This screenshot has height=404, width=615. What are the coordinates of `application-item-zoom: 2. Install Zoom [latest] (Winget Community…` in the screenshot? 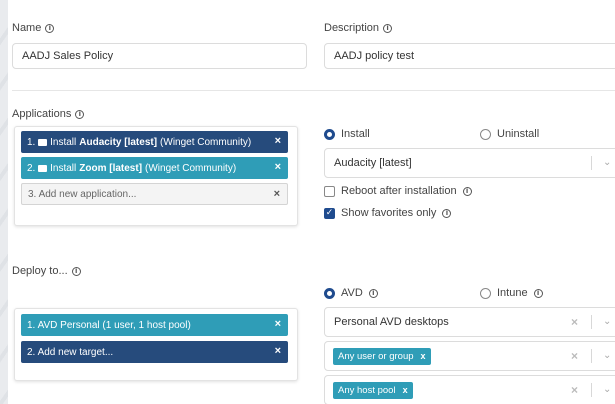 It's located at (154, 168).